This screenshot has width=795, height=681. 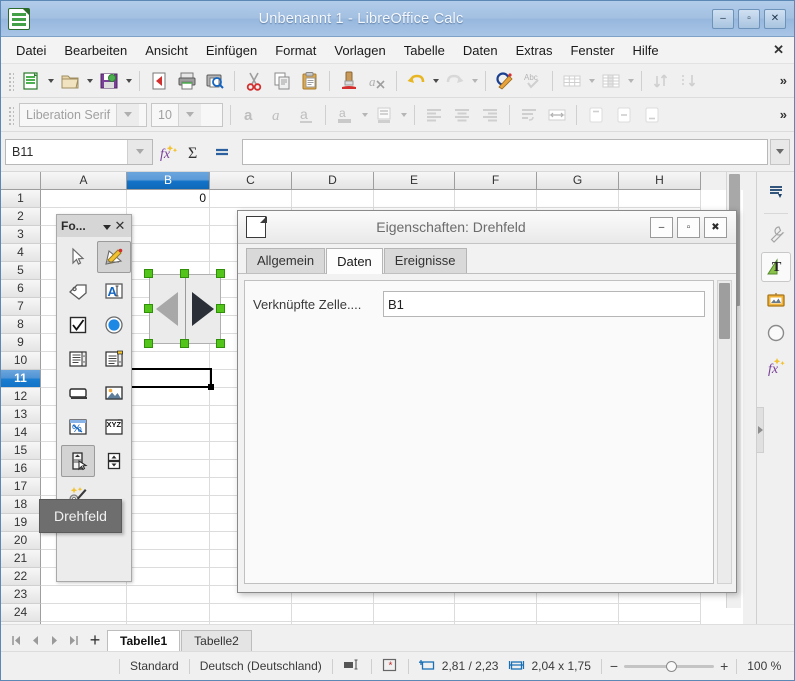 What do you see at coordinates (310, 81) in the screenshot?
I see `paste-icon` at bounding box center [310, 81].